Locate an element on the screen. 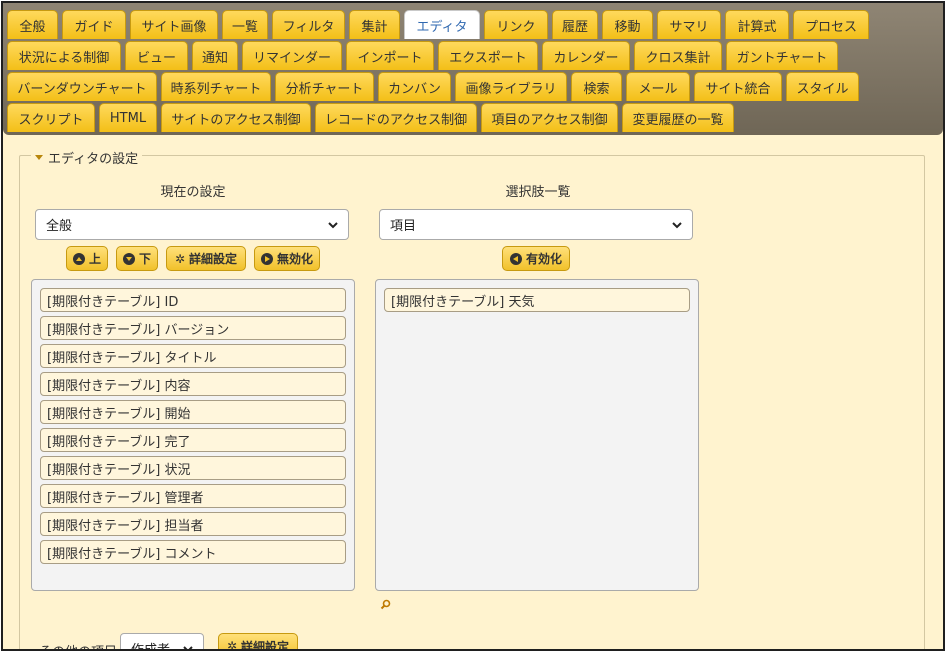  tab-site-integration: サイト統合 is located at coordinates (738, 86).